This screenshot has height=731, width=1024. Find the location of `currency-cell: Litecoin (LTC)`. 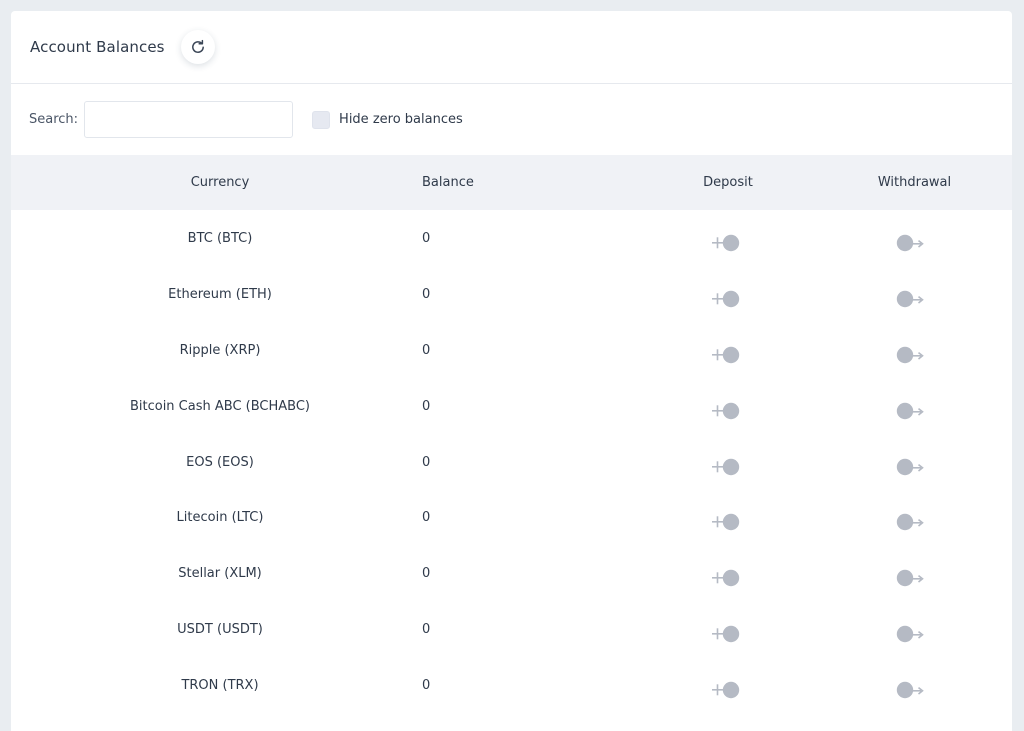

currency-cell: Litecoin (LTC) is located at coordinates (220, 517).